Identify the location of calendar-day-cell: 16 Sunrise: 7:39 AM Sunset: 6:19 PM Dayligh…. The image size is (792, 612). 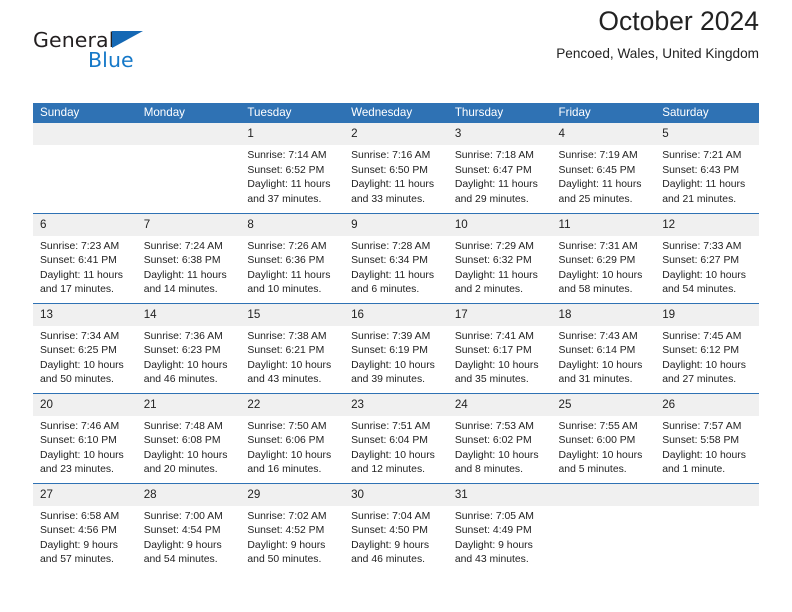
(396, 347).